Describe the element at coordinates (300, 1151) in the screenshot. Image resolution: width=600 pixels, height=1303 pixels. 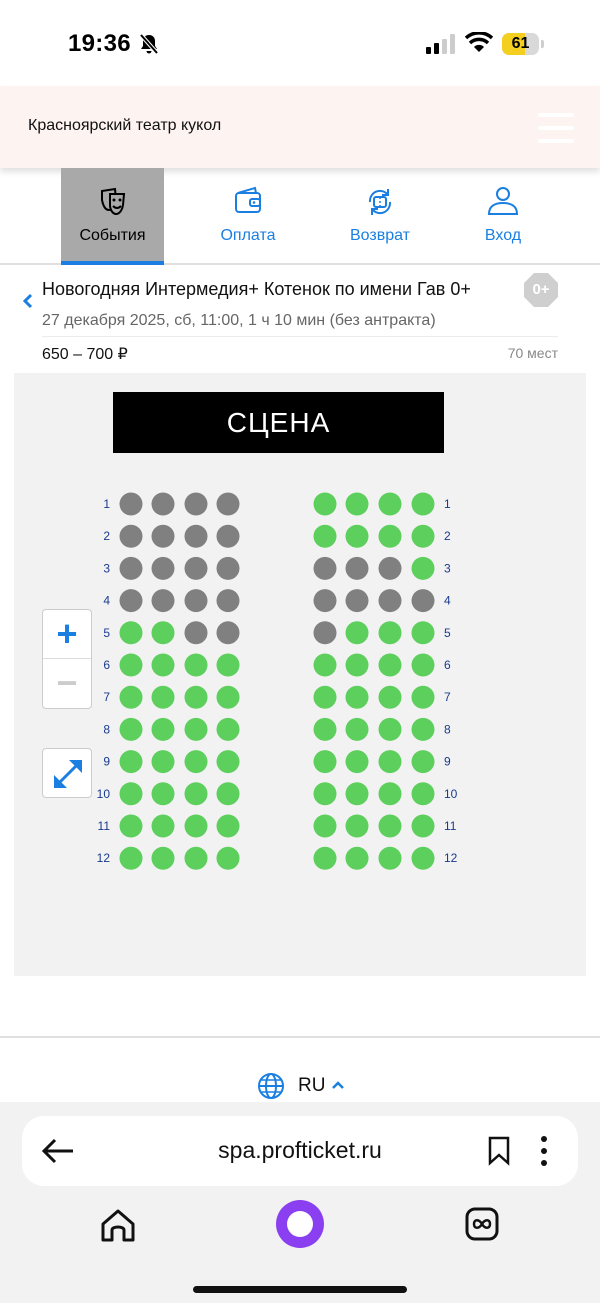
I see `address-bar: spa.profticket.ru` at that location.